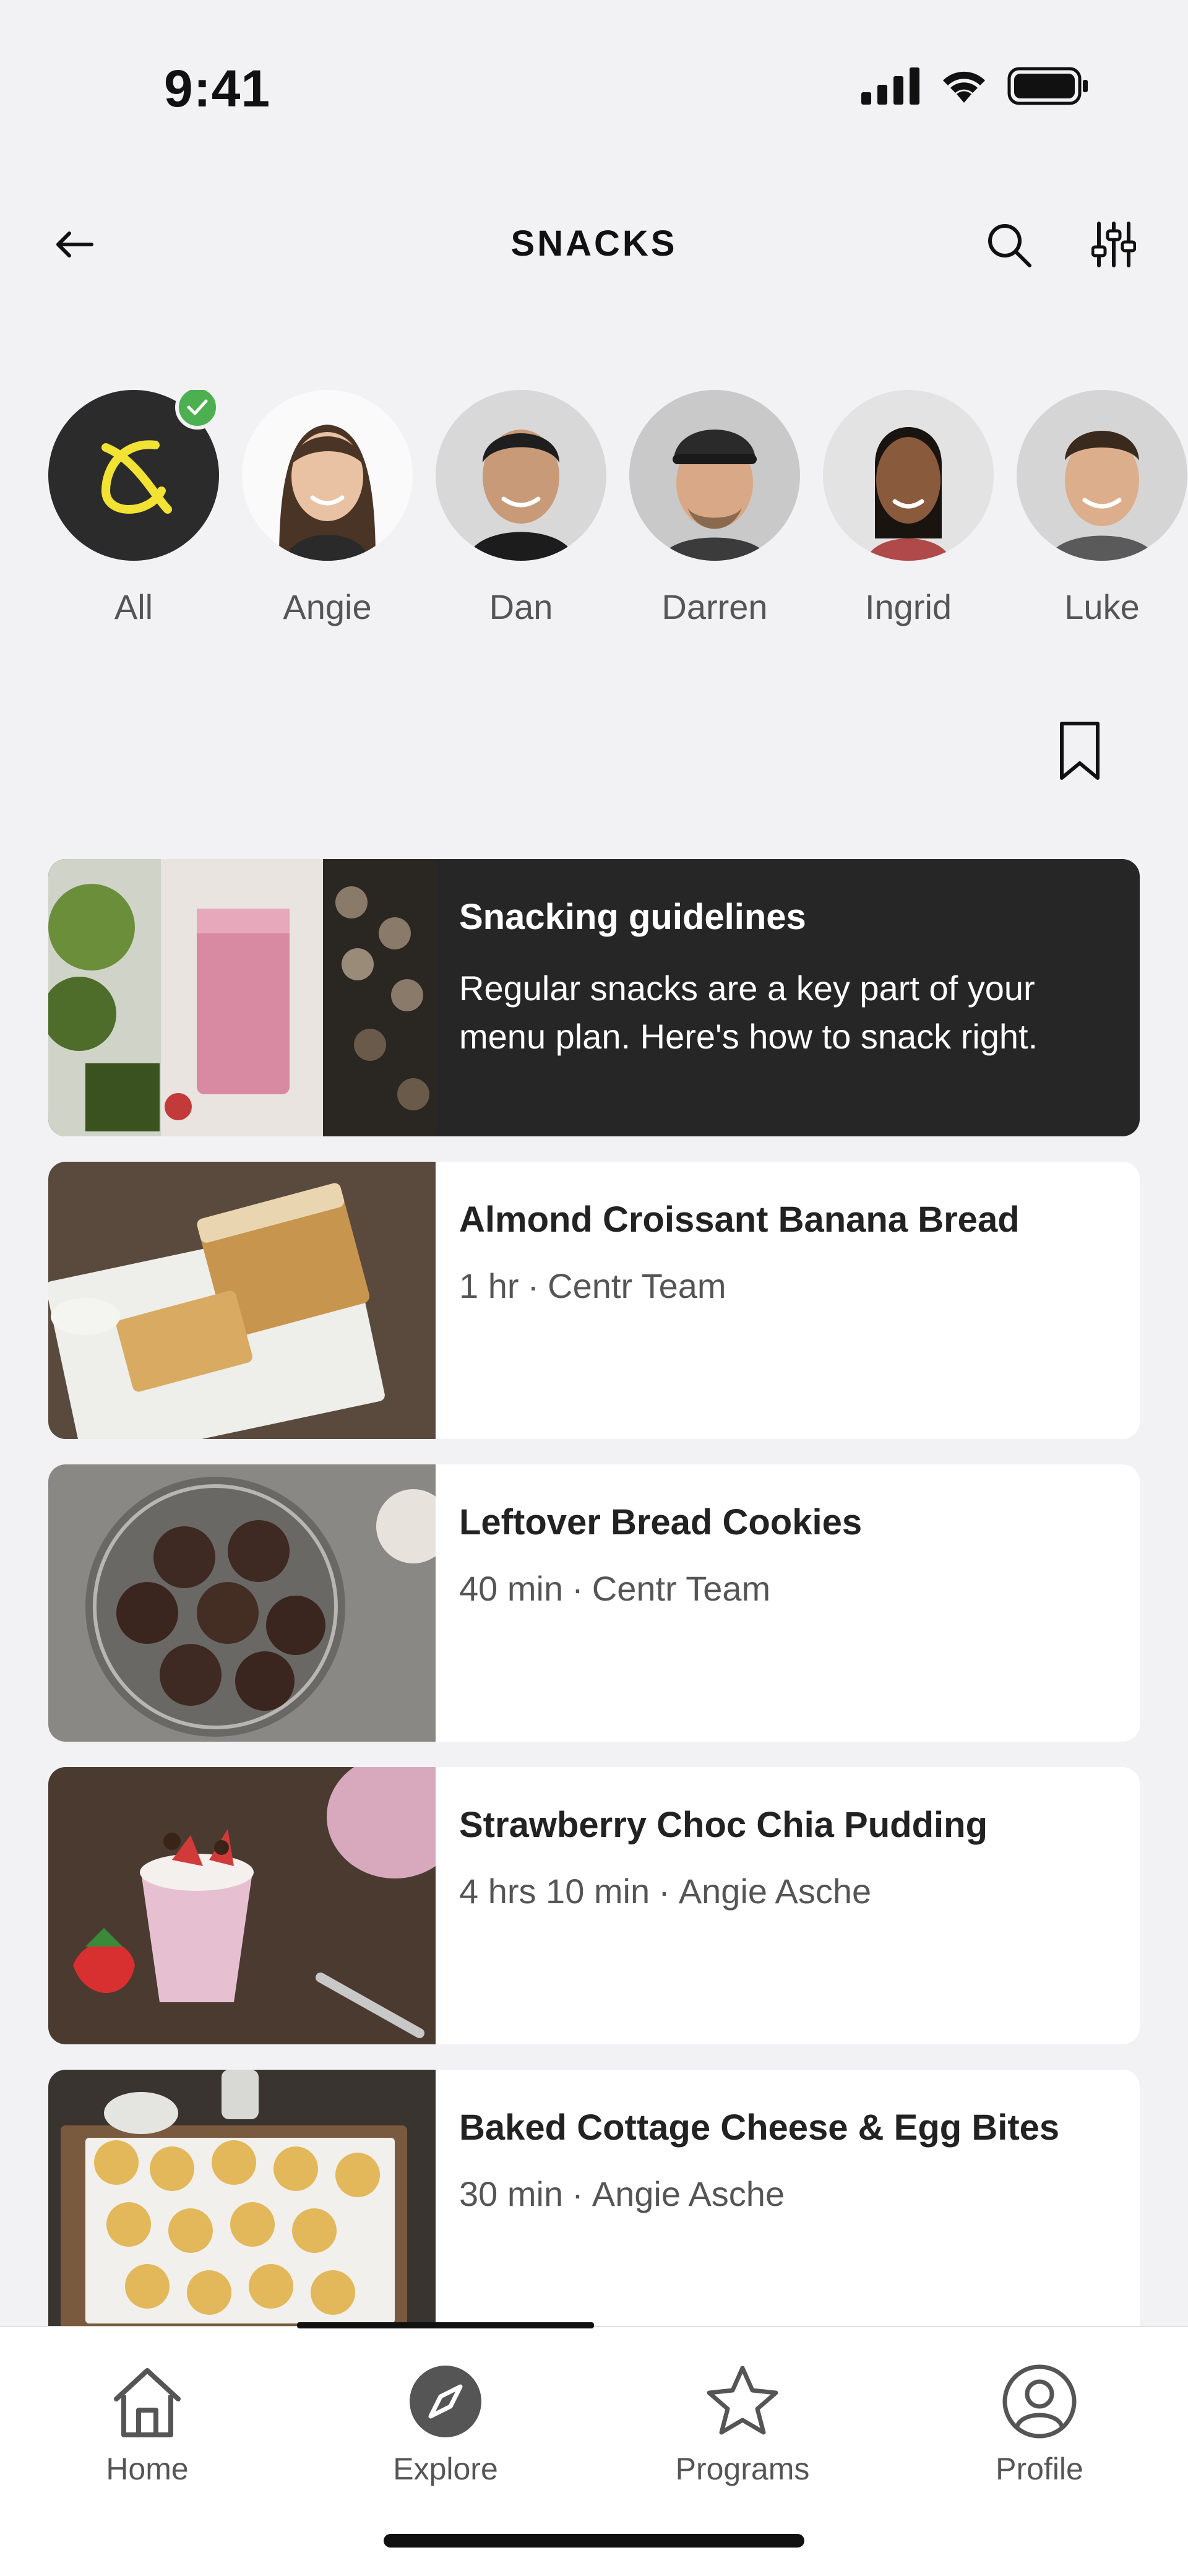 The width and height of the screenshot is (1188, 2576). I want to click on cellular-signal-icon, so click(890, 86).